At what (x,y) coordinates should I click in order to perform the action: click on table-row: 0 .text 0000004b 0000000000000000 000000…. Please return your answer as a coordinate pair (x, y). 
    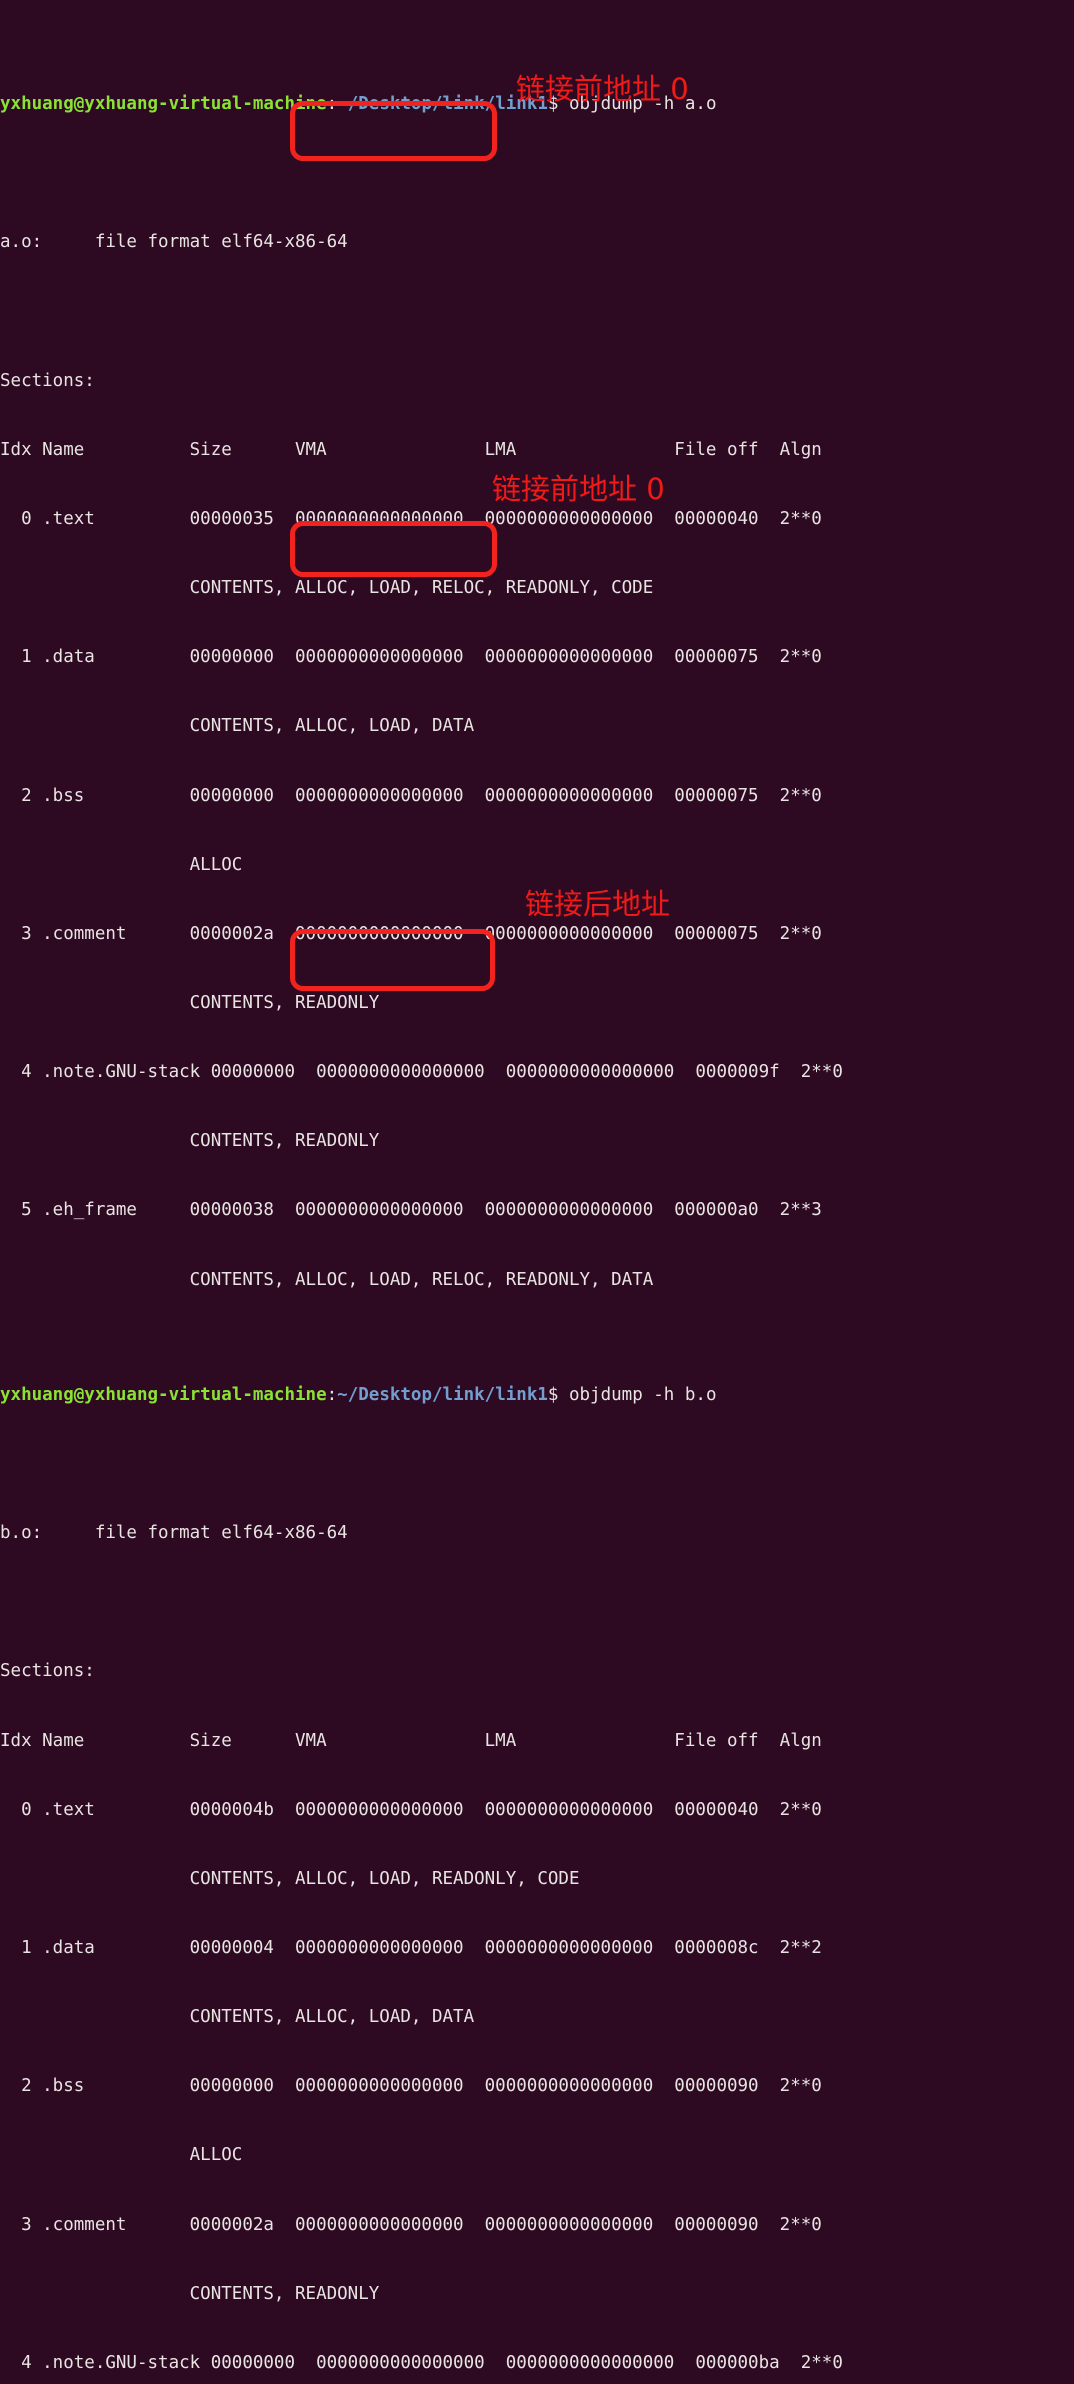
    Looking at the image, I should click on (411, 1809).